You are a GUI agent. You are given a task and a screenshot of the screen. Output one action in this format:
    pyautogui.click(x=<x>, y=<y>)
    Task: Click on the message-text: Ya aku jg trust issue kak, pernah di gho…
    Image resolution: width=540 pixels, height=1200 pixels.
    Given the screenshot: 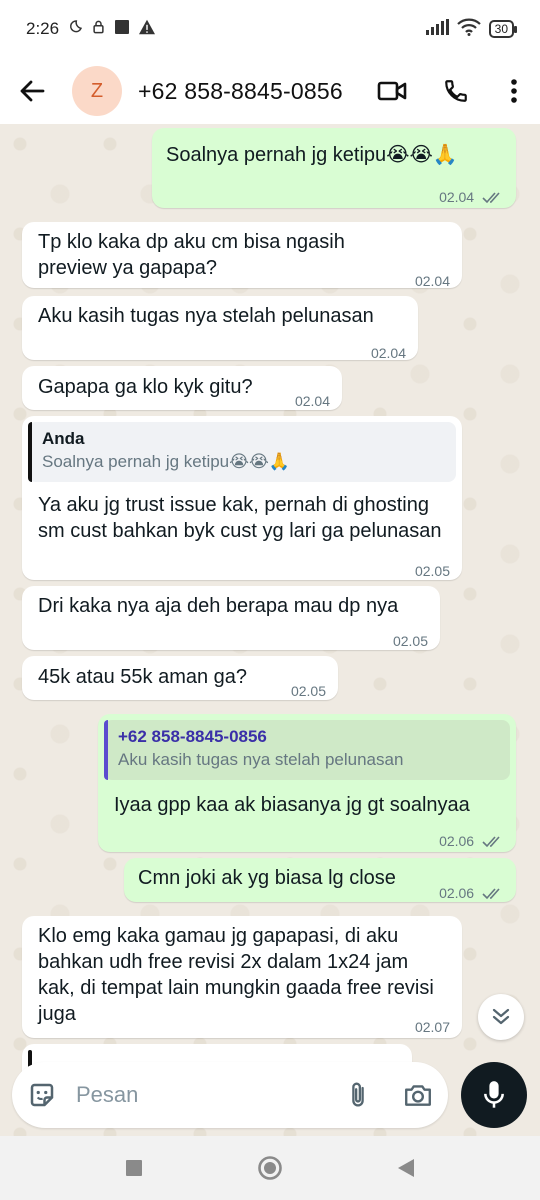 What is the action you would take?
    pyautogui.click(x=240, y=518)
    